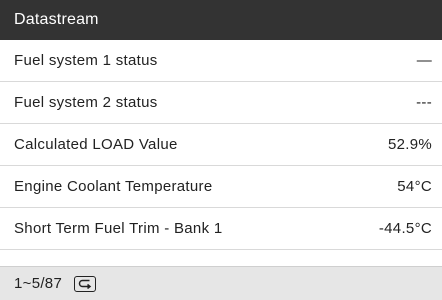 The width and height of the screenshot is (442, 300). Describe the element at coordinates (221, 187) in the screenshot. I see `list-item-engine-coolant-temperature: Engine Coolant Temperature 54°C` at that location.